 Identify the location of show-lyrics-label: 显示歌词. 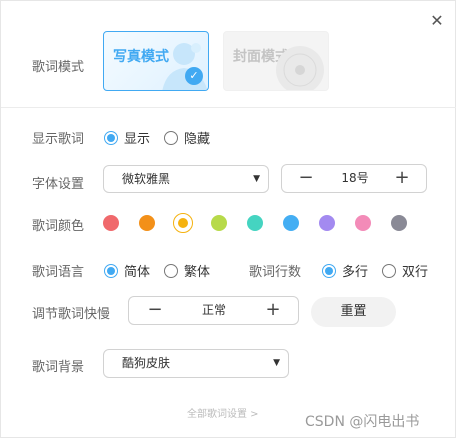
(58, 139).